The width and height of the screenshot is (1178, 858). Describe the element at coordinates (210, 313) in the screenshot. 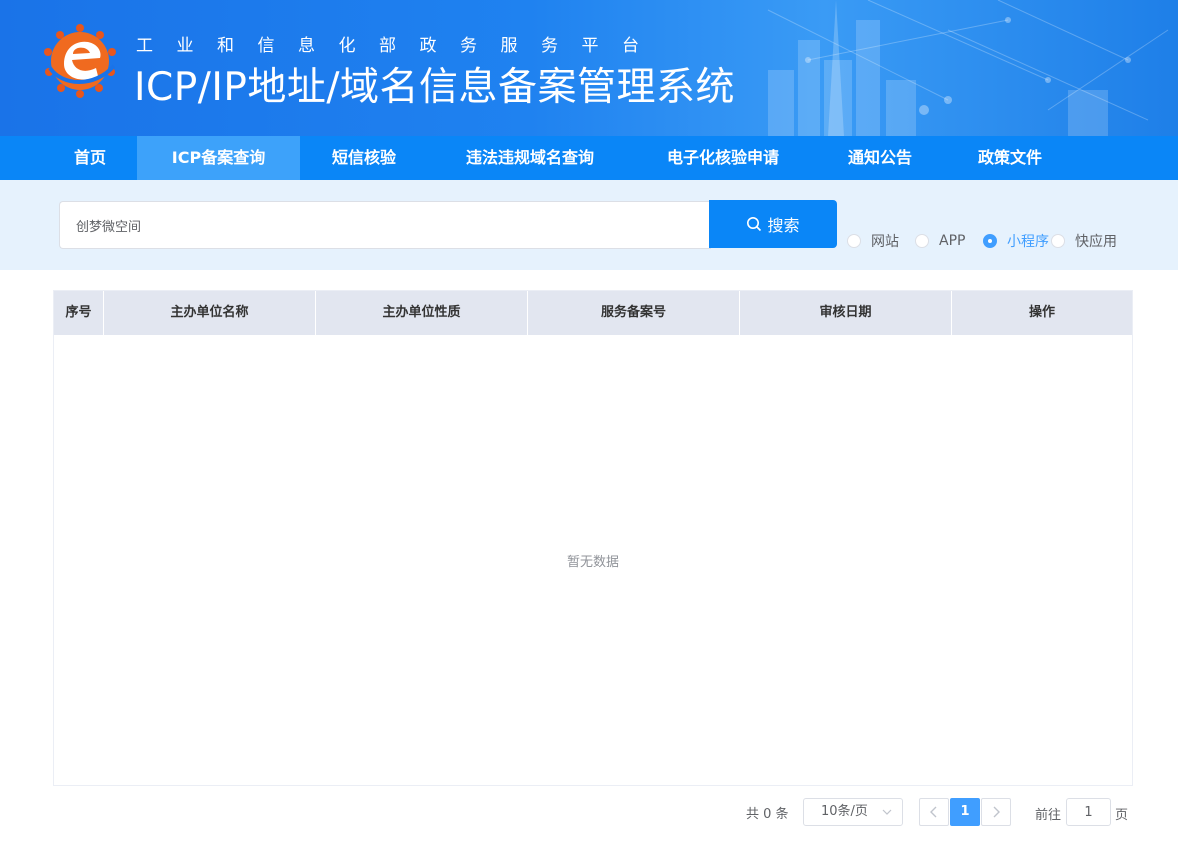

I see `column-header-organizer-name: 主办单位名称` at that location.